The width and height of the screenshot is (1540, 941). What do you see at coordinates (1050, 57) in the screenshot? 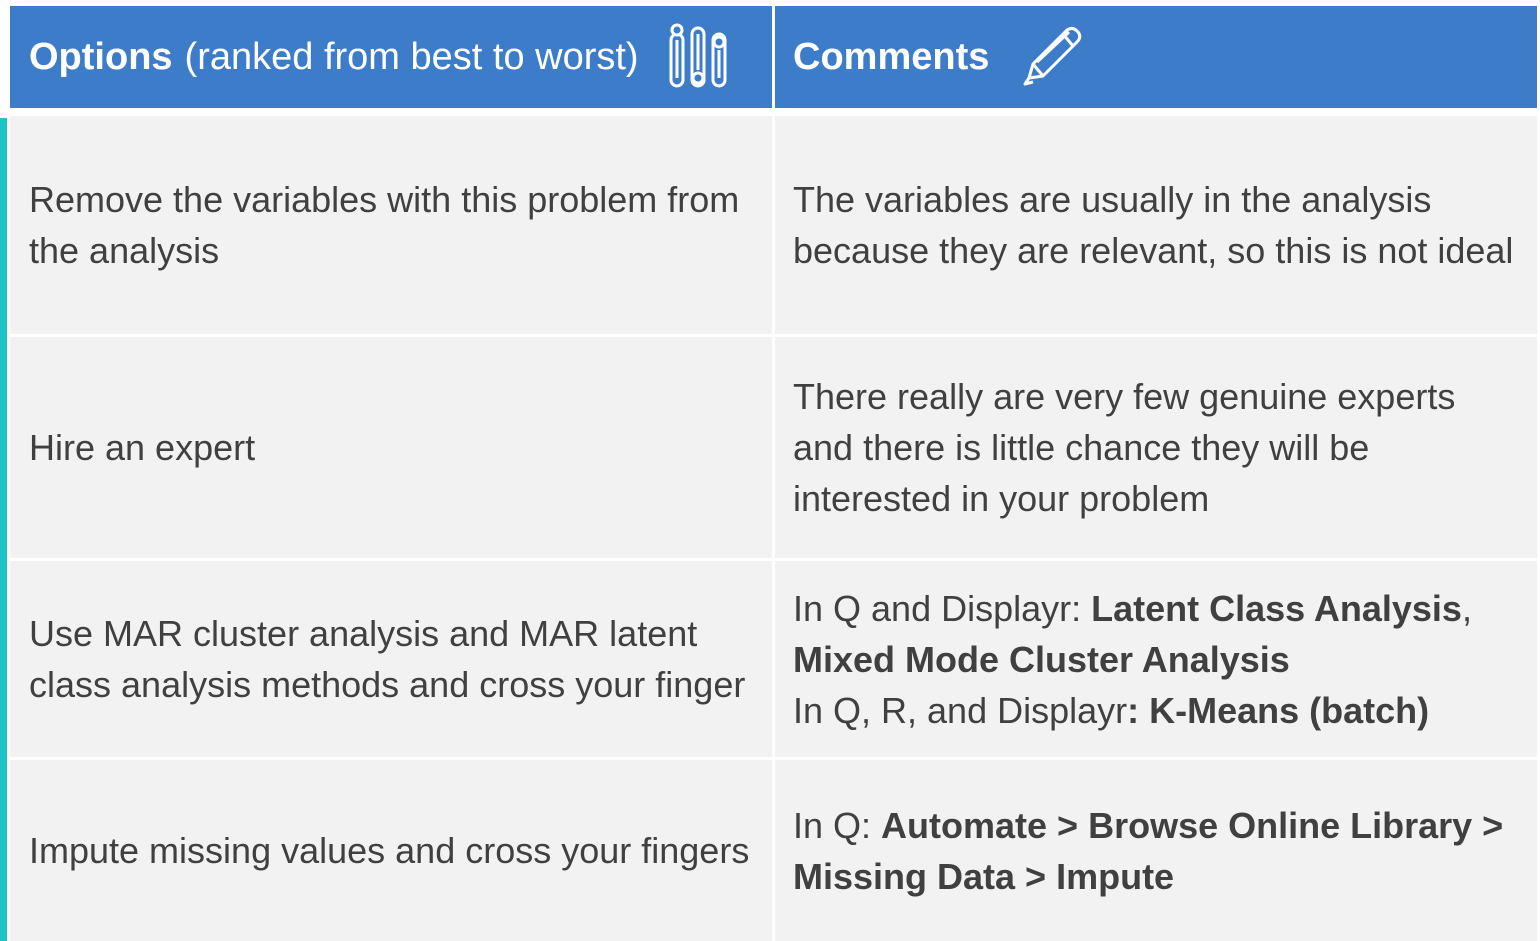
I see `pencil-icon` at bounding box center [1050, 57].